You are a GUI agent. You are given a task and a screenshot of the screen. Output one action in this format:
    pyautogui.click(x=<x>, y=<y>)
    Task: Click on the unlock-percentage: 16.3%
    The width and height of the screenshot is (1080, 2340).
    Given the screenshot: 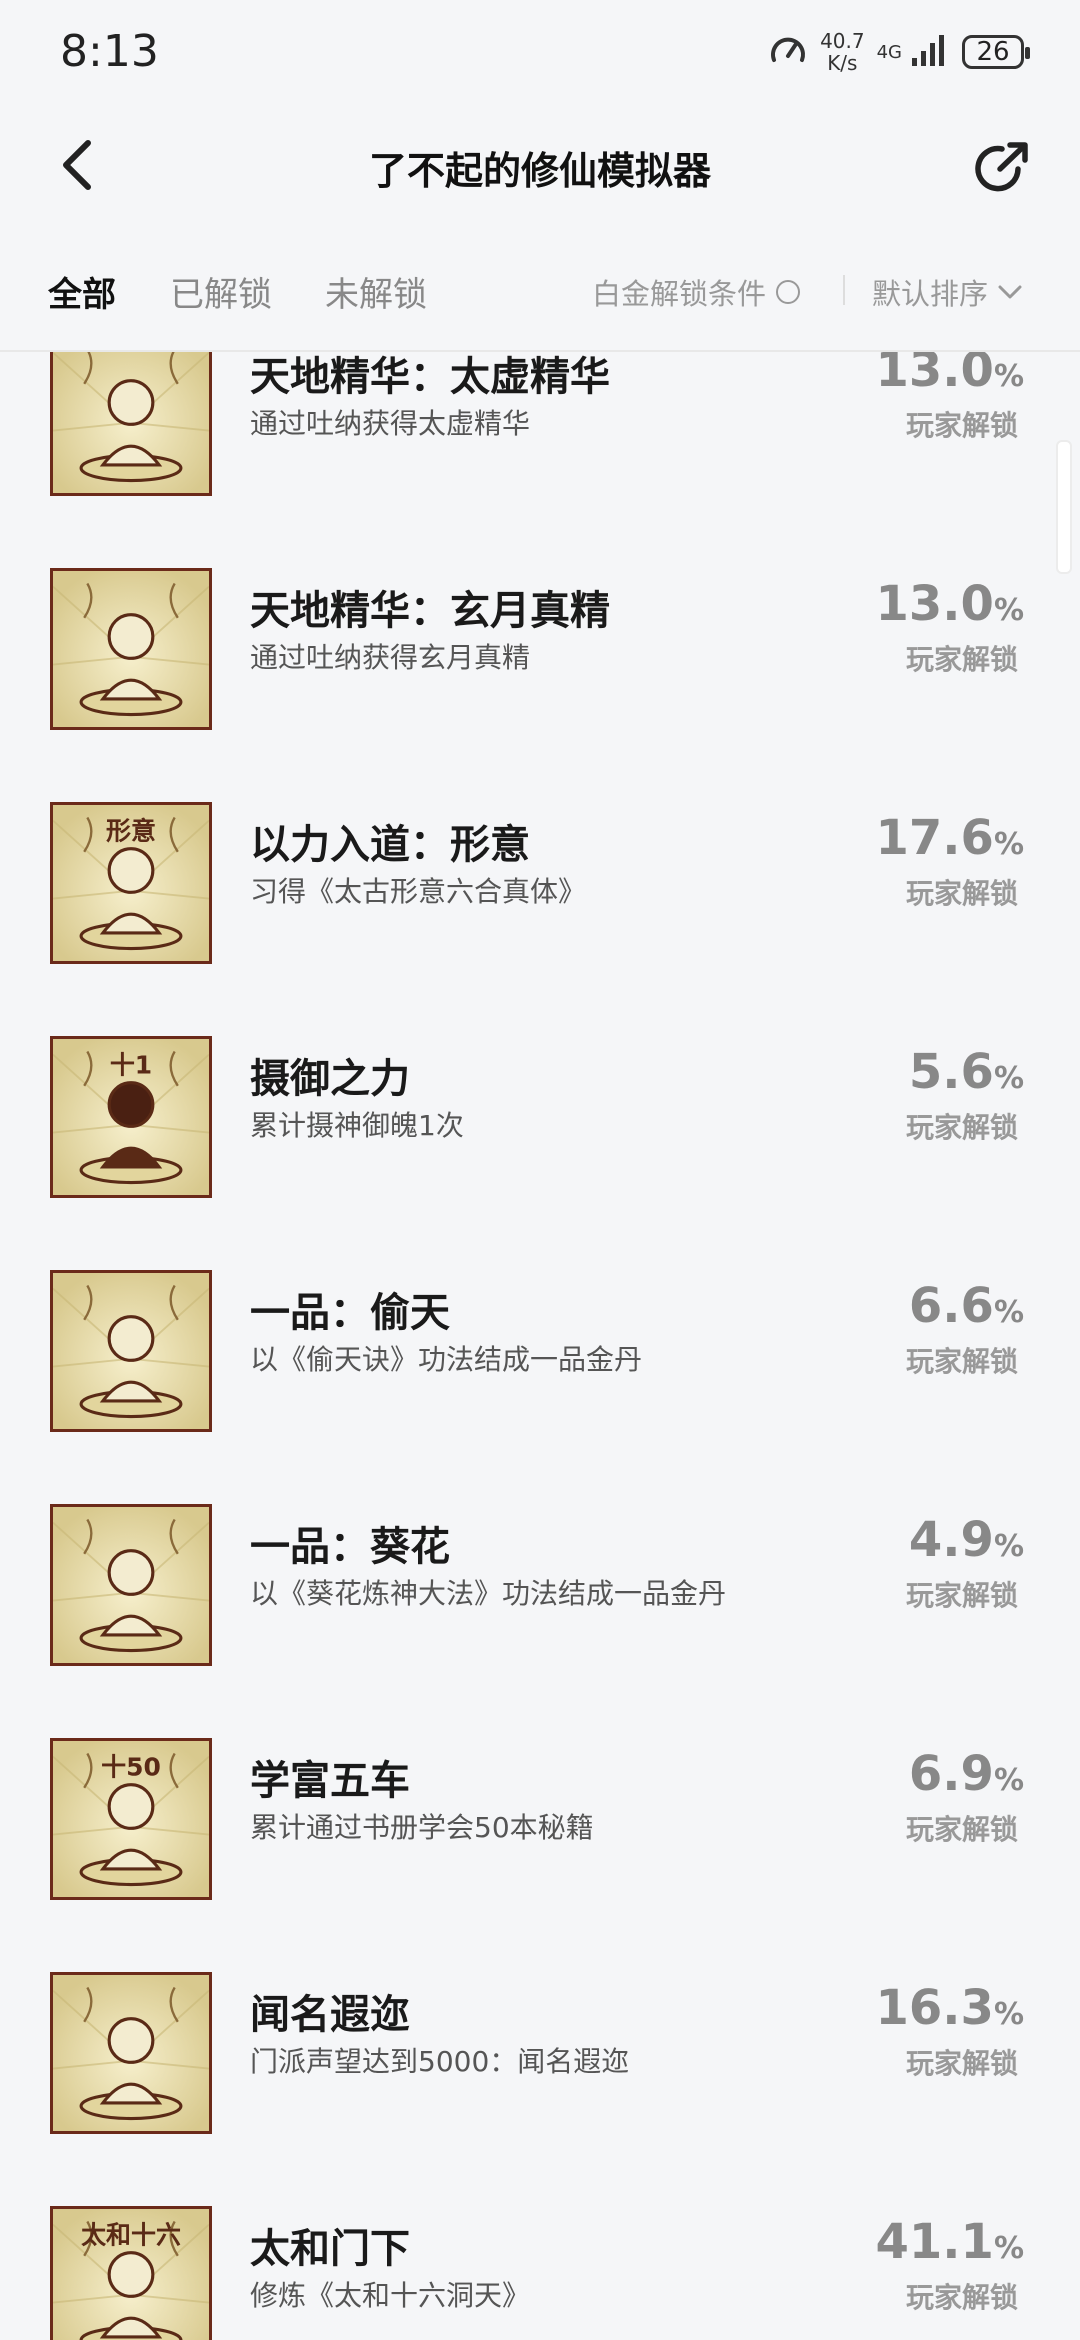 What is the action you would take?
    pyautogui.click(x=950, y=2008)
    